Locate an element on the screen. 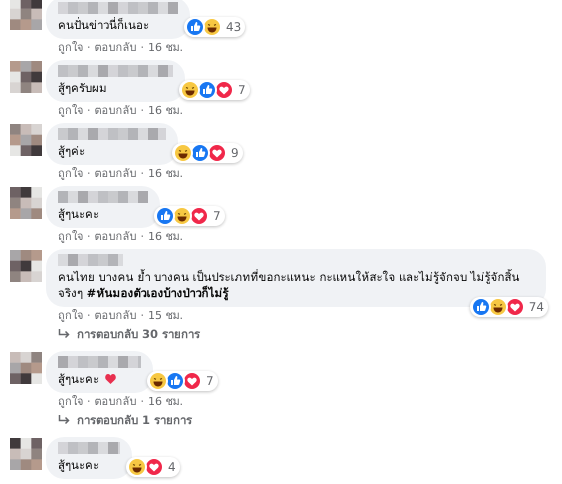 Image resolution: width=562 pixels, height=484 pixels. reaction-badge: 4 is located at coordinates (153, 467).